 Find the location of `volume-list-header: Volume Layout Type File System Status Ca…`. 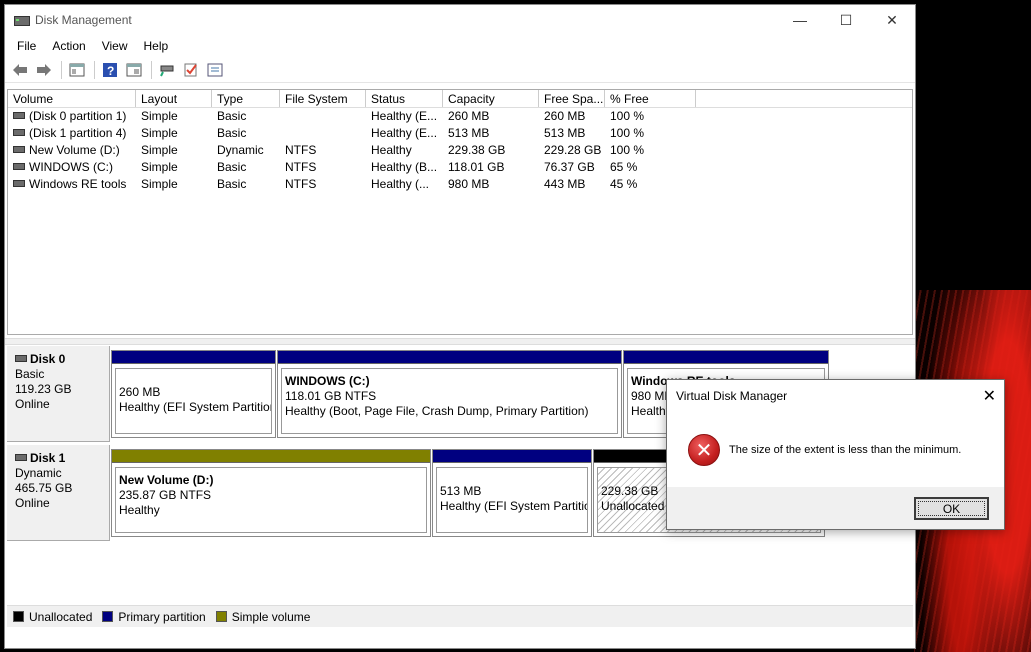

volume-list-header: Volume Layout Type File System Status Ca… is located at coordinates (460, 99).